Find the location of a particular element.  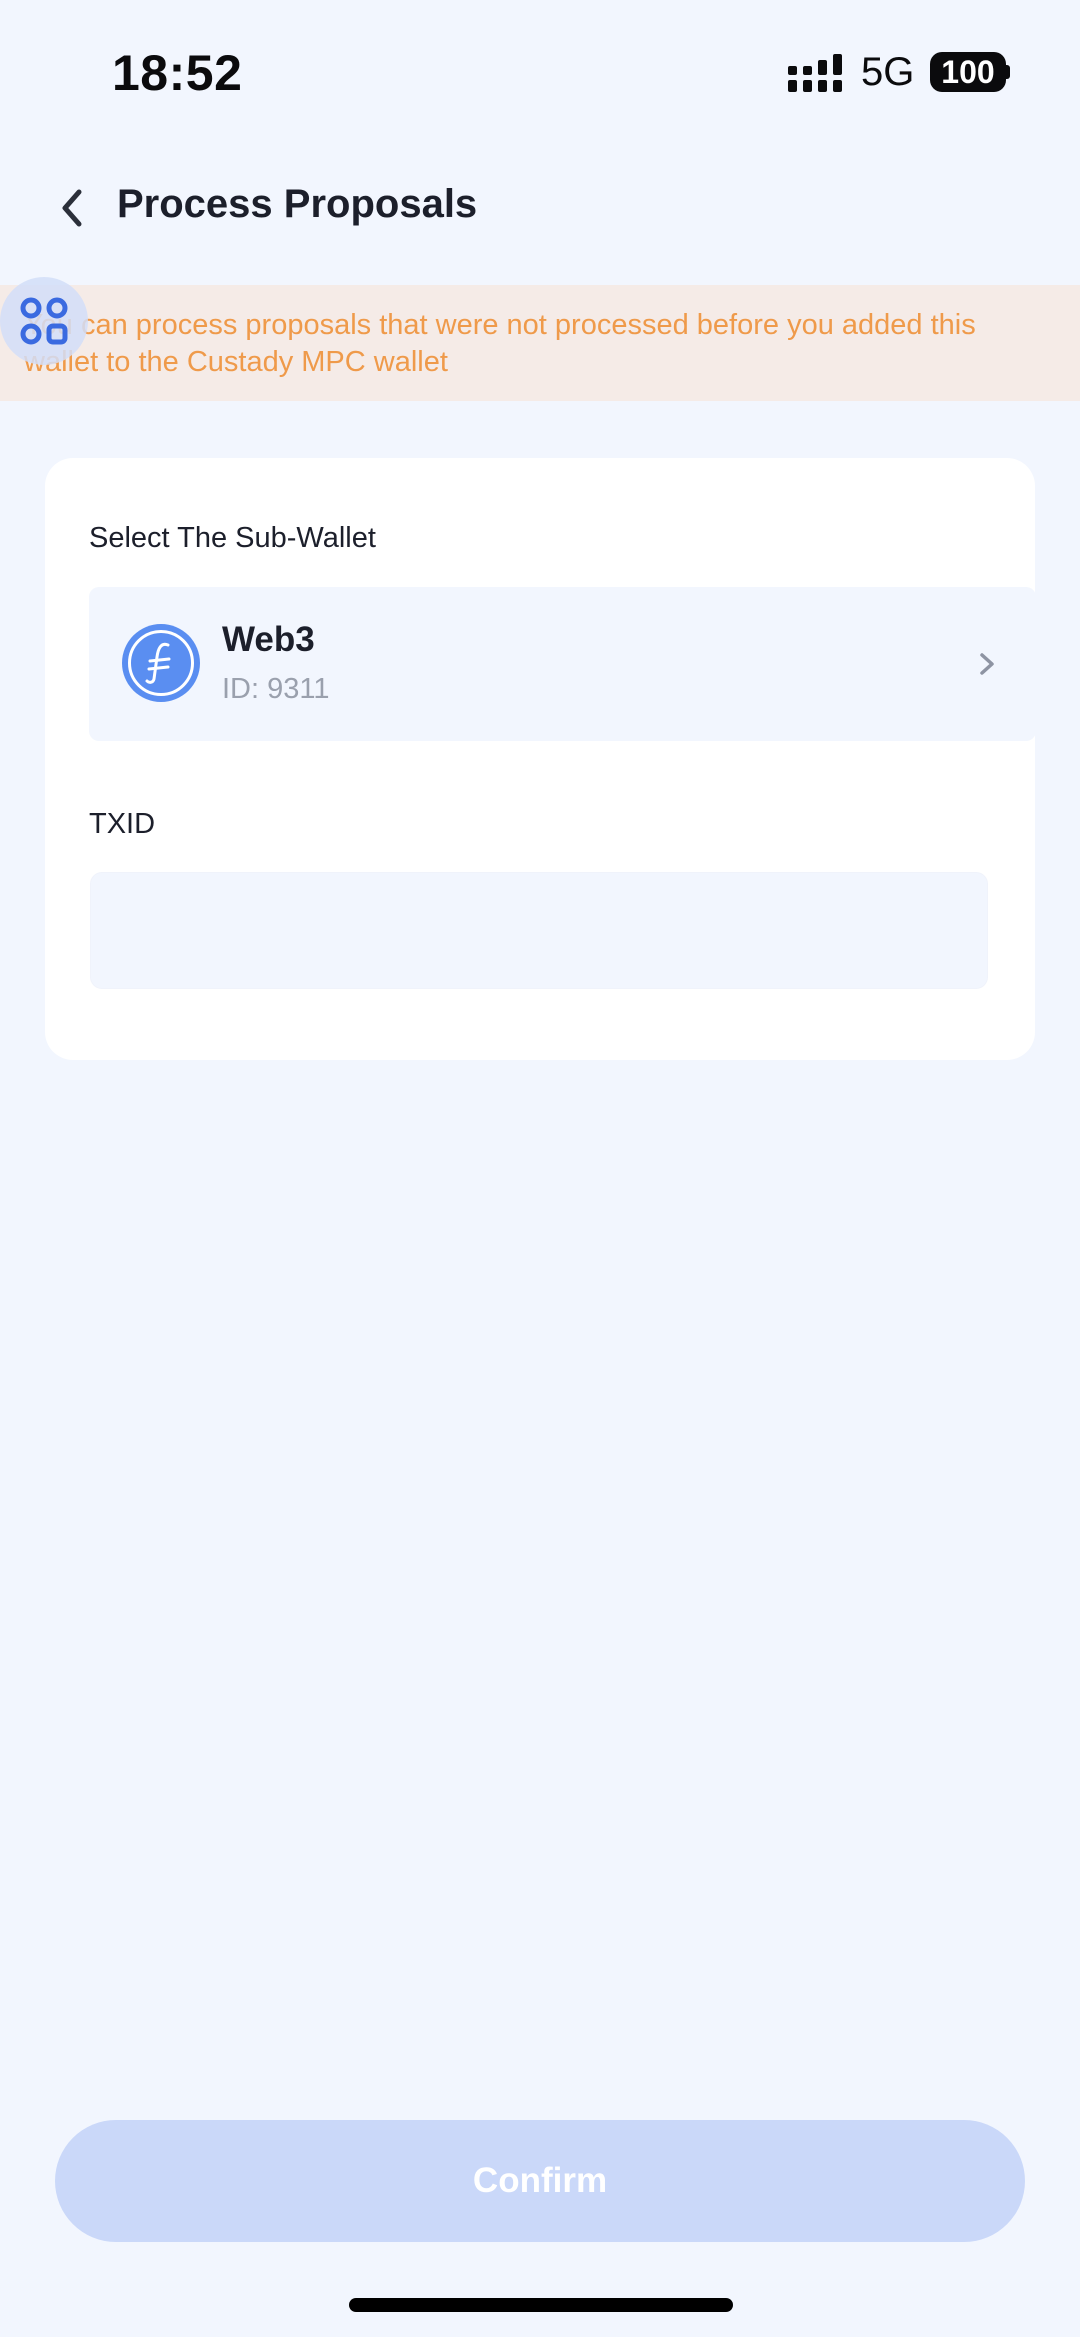

sub-wallet-label: Select The Sub-Wallet is located at coordinates (232, 538).